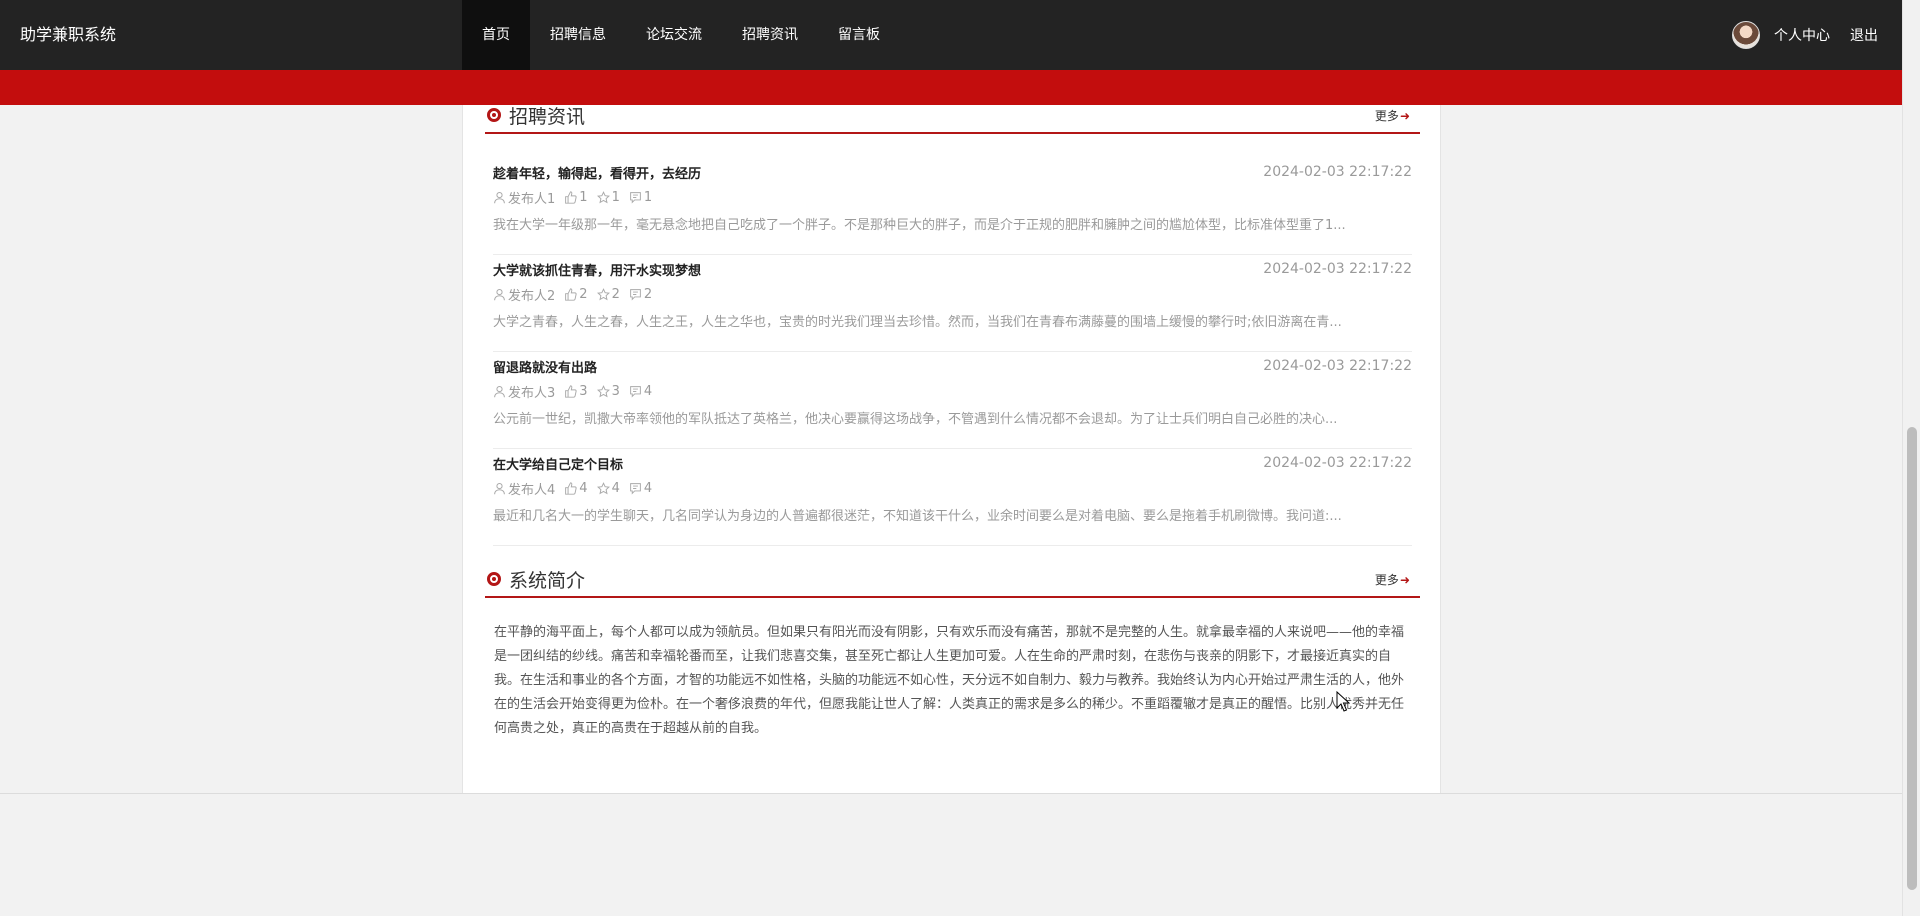 Image resolution: width=1920 pixels, height=916 pixels. What do you see at coordinates (532, 199) in the screenshot?
I see `news-author: 发布人1` at bounding box center [532, 199].